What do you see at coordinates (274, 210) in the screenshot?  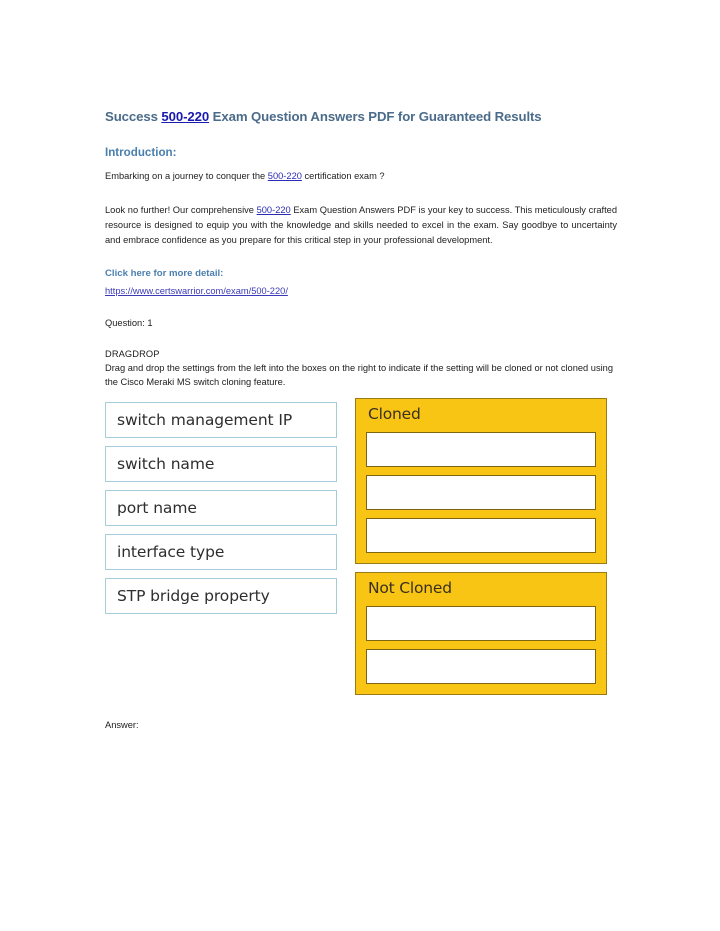 I see `exam-code-link-body: 500-220` at bounding box center [274, 210].